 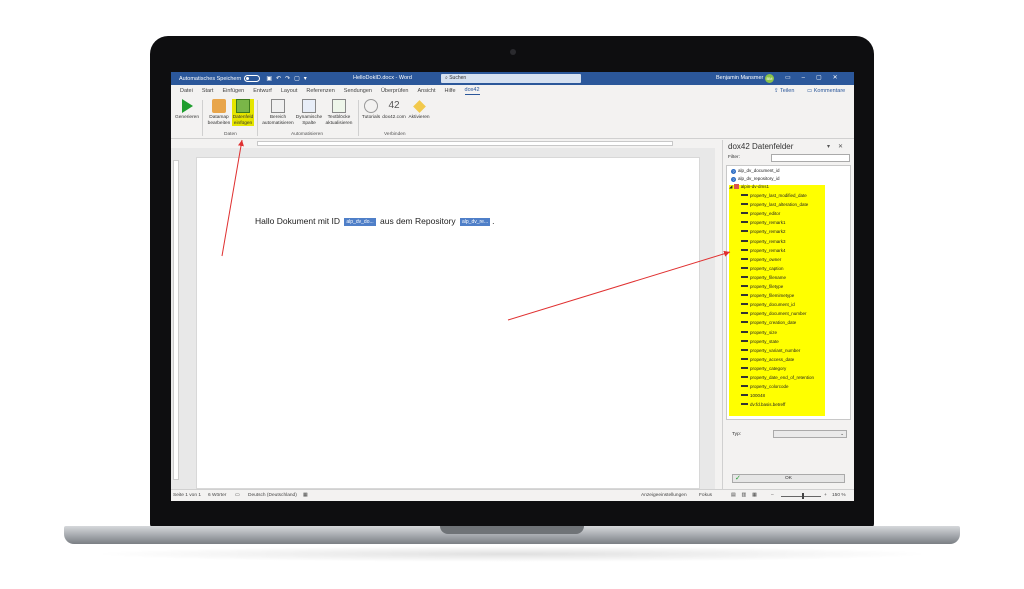 What do you see at coordinates (339, 112) in the screenshot?
I see `update-textblocks-button: Textblöcke aktualisieren` at bounding box center [339, 112].